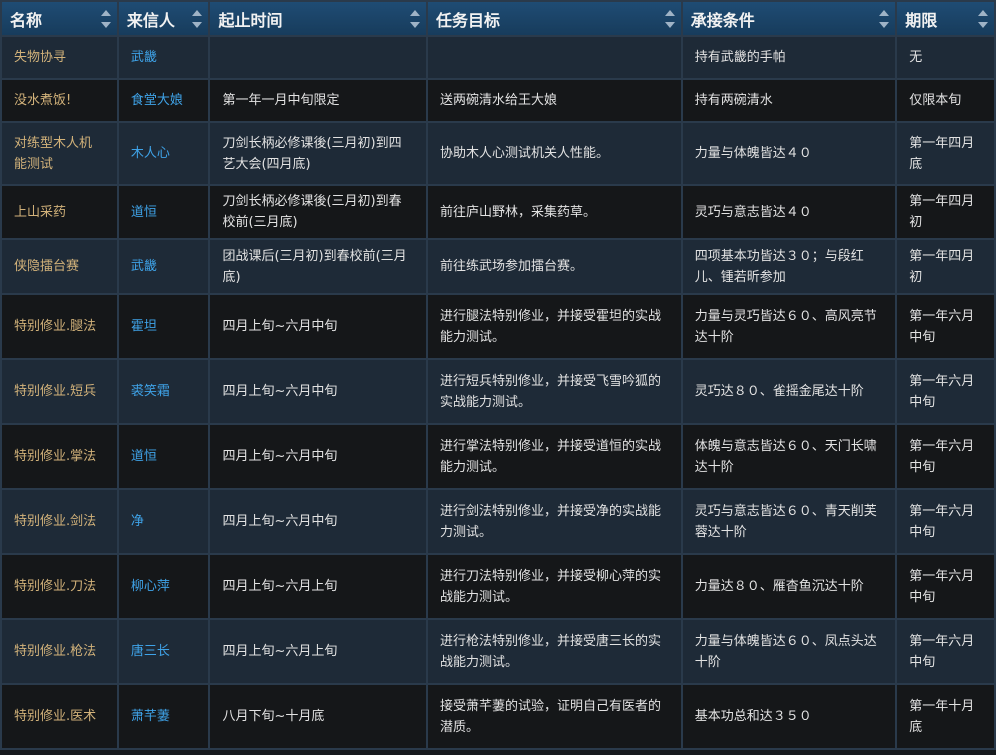 The width and height of the screenshot is (996, 755). I want to click on quest-name-cell: 特别修业.掌法, so click(59, 456).